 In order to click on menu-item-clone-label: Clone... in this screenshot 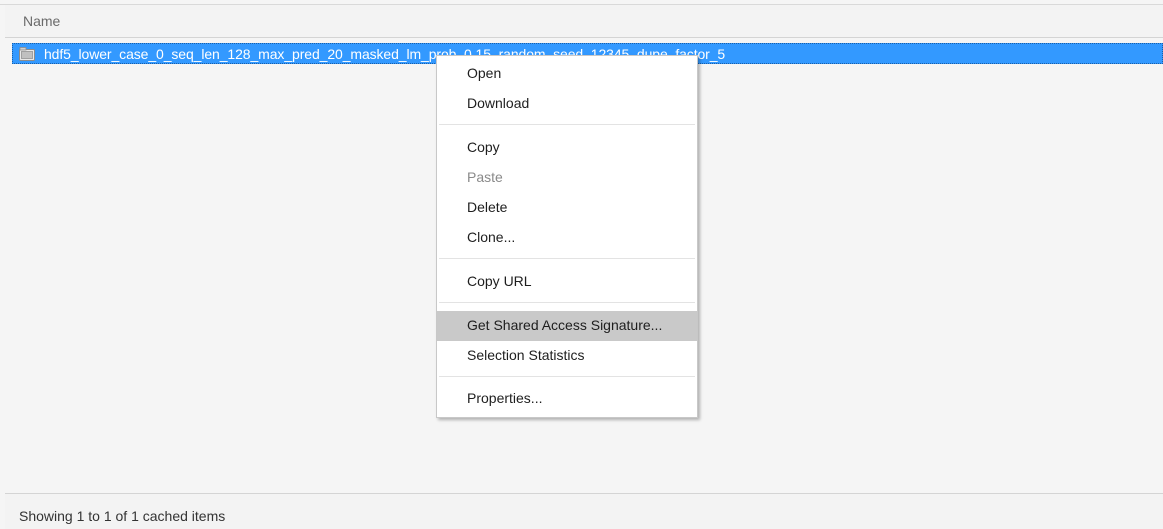, I will do `click(491, 237)`.